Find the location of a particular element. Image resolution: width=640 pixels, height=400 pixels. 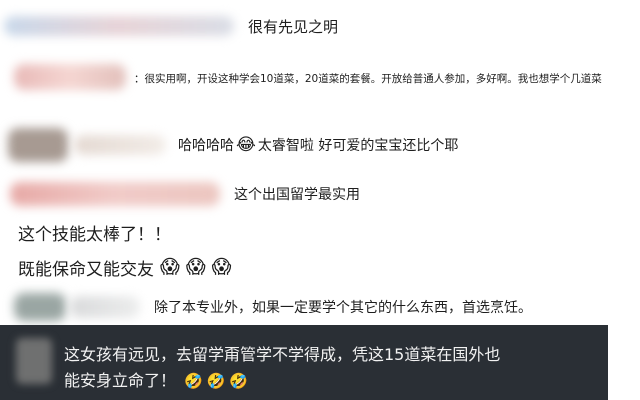

comment-row-6: 既能保命又能交友 😱 😱 😱 is located at coordinates (125, 267).